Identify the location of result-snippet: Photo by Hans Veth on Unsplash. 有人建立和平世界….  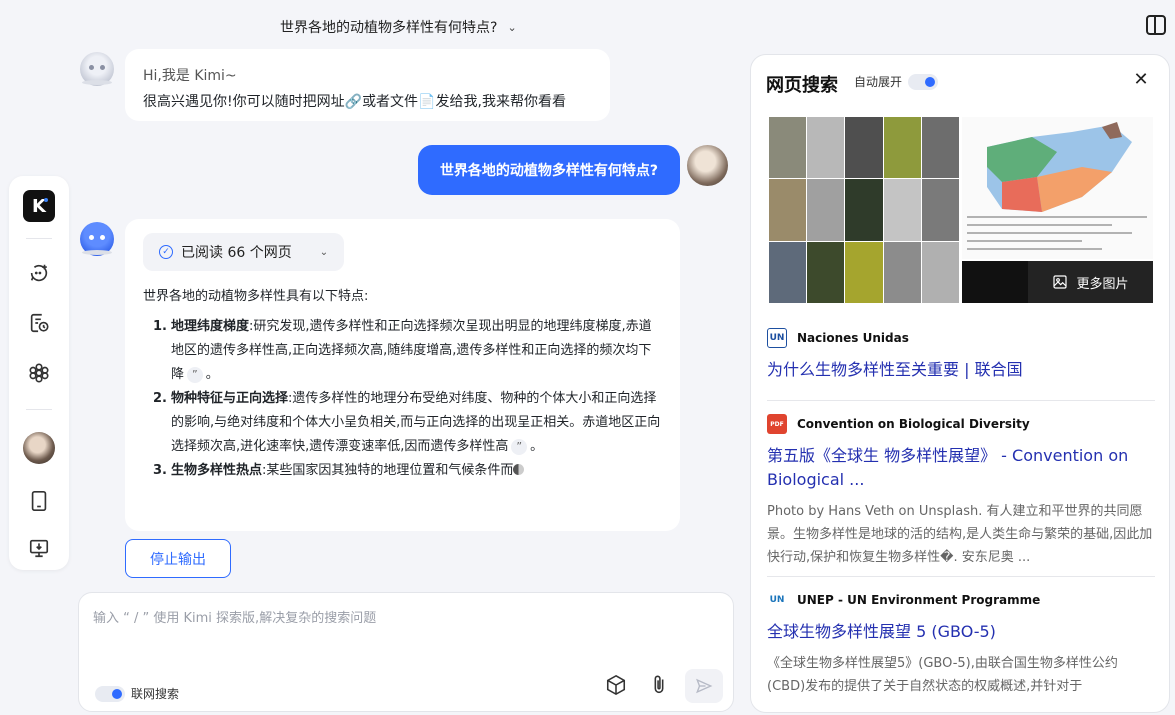
(960, 534).